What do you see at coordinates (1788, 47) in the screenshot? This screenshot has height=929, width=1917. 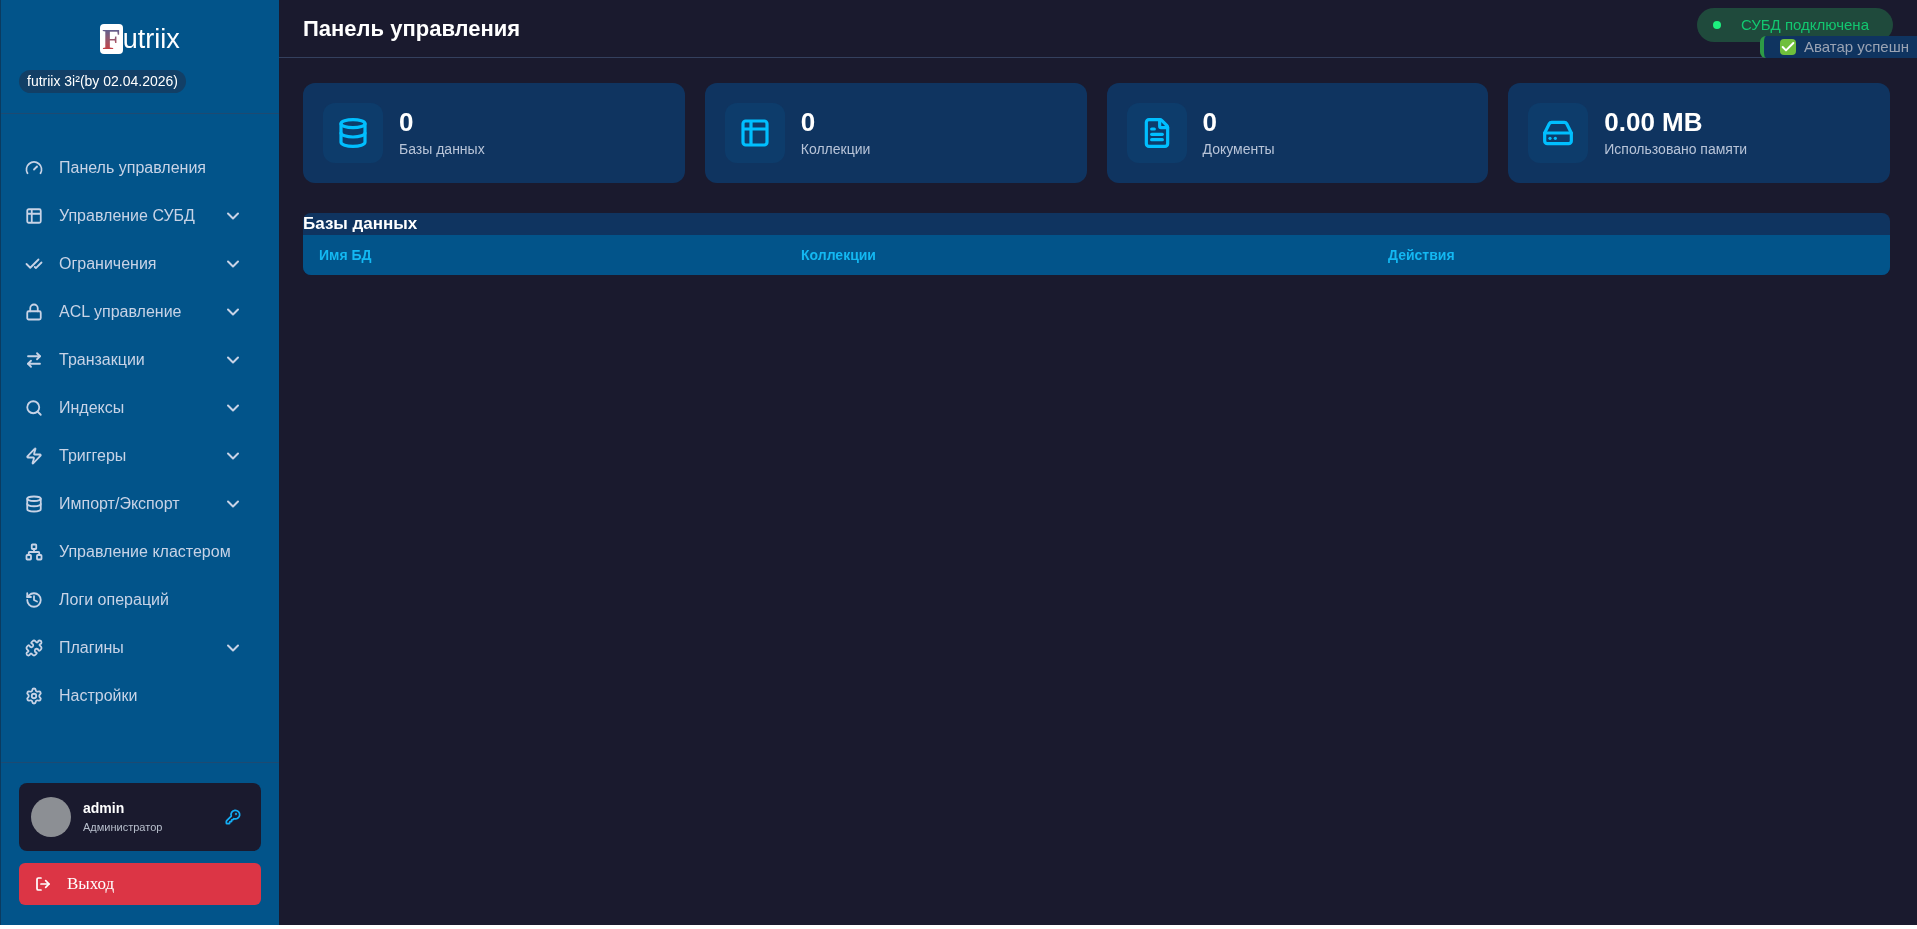 I see `check-icon` at bounding box center [1788, 47].